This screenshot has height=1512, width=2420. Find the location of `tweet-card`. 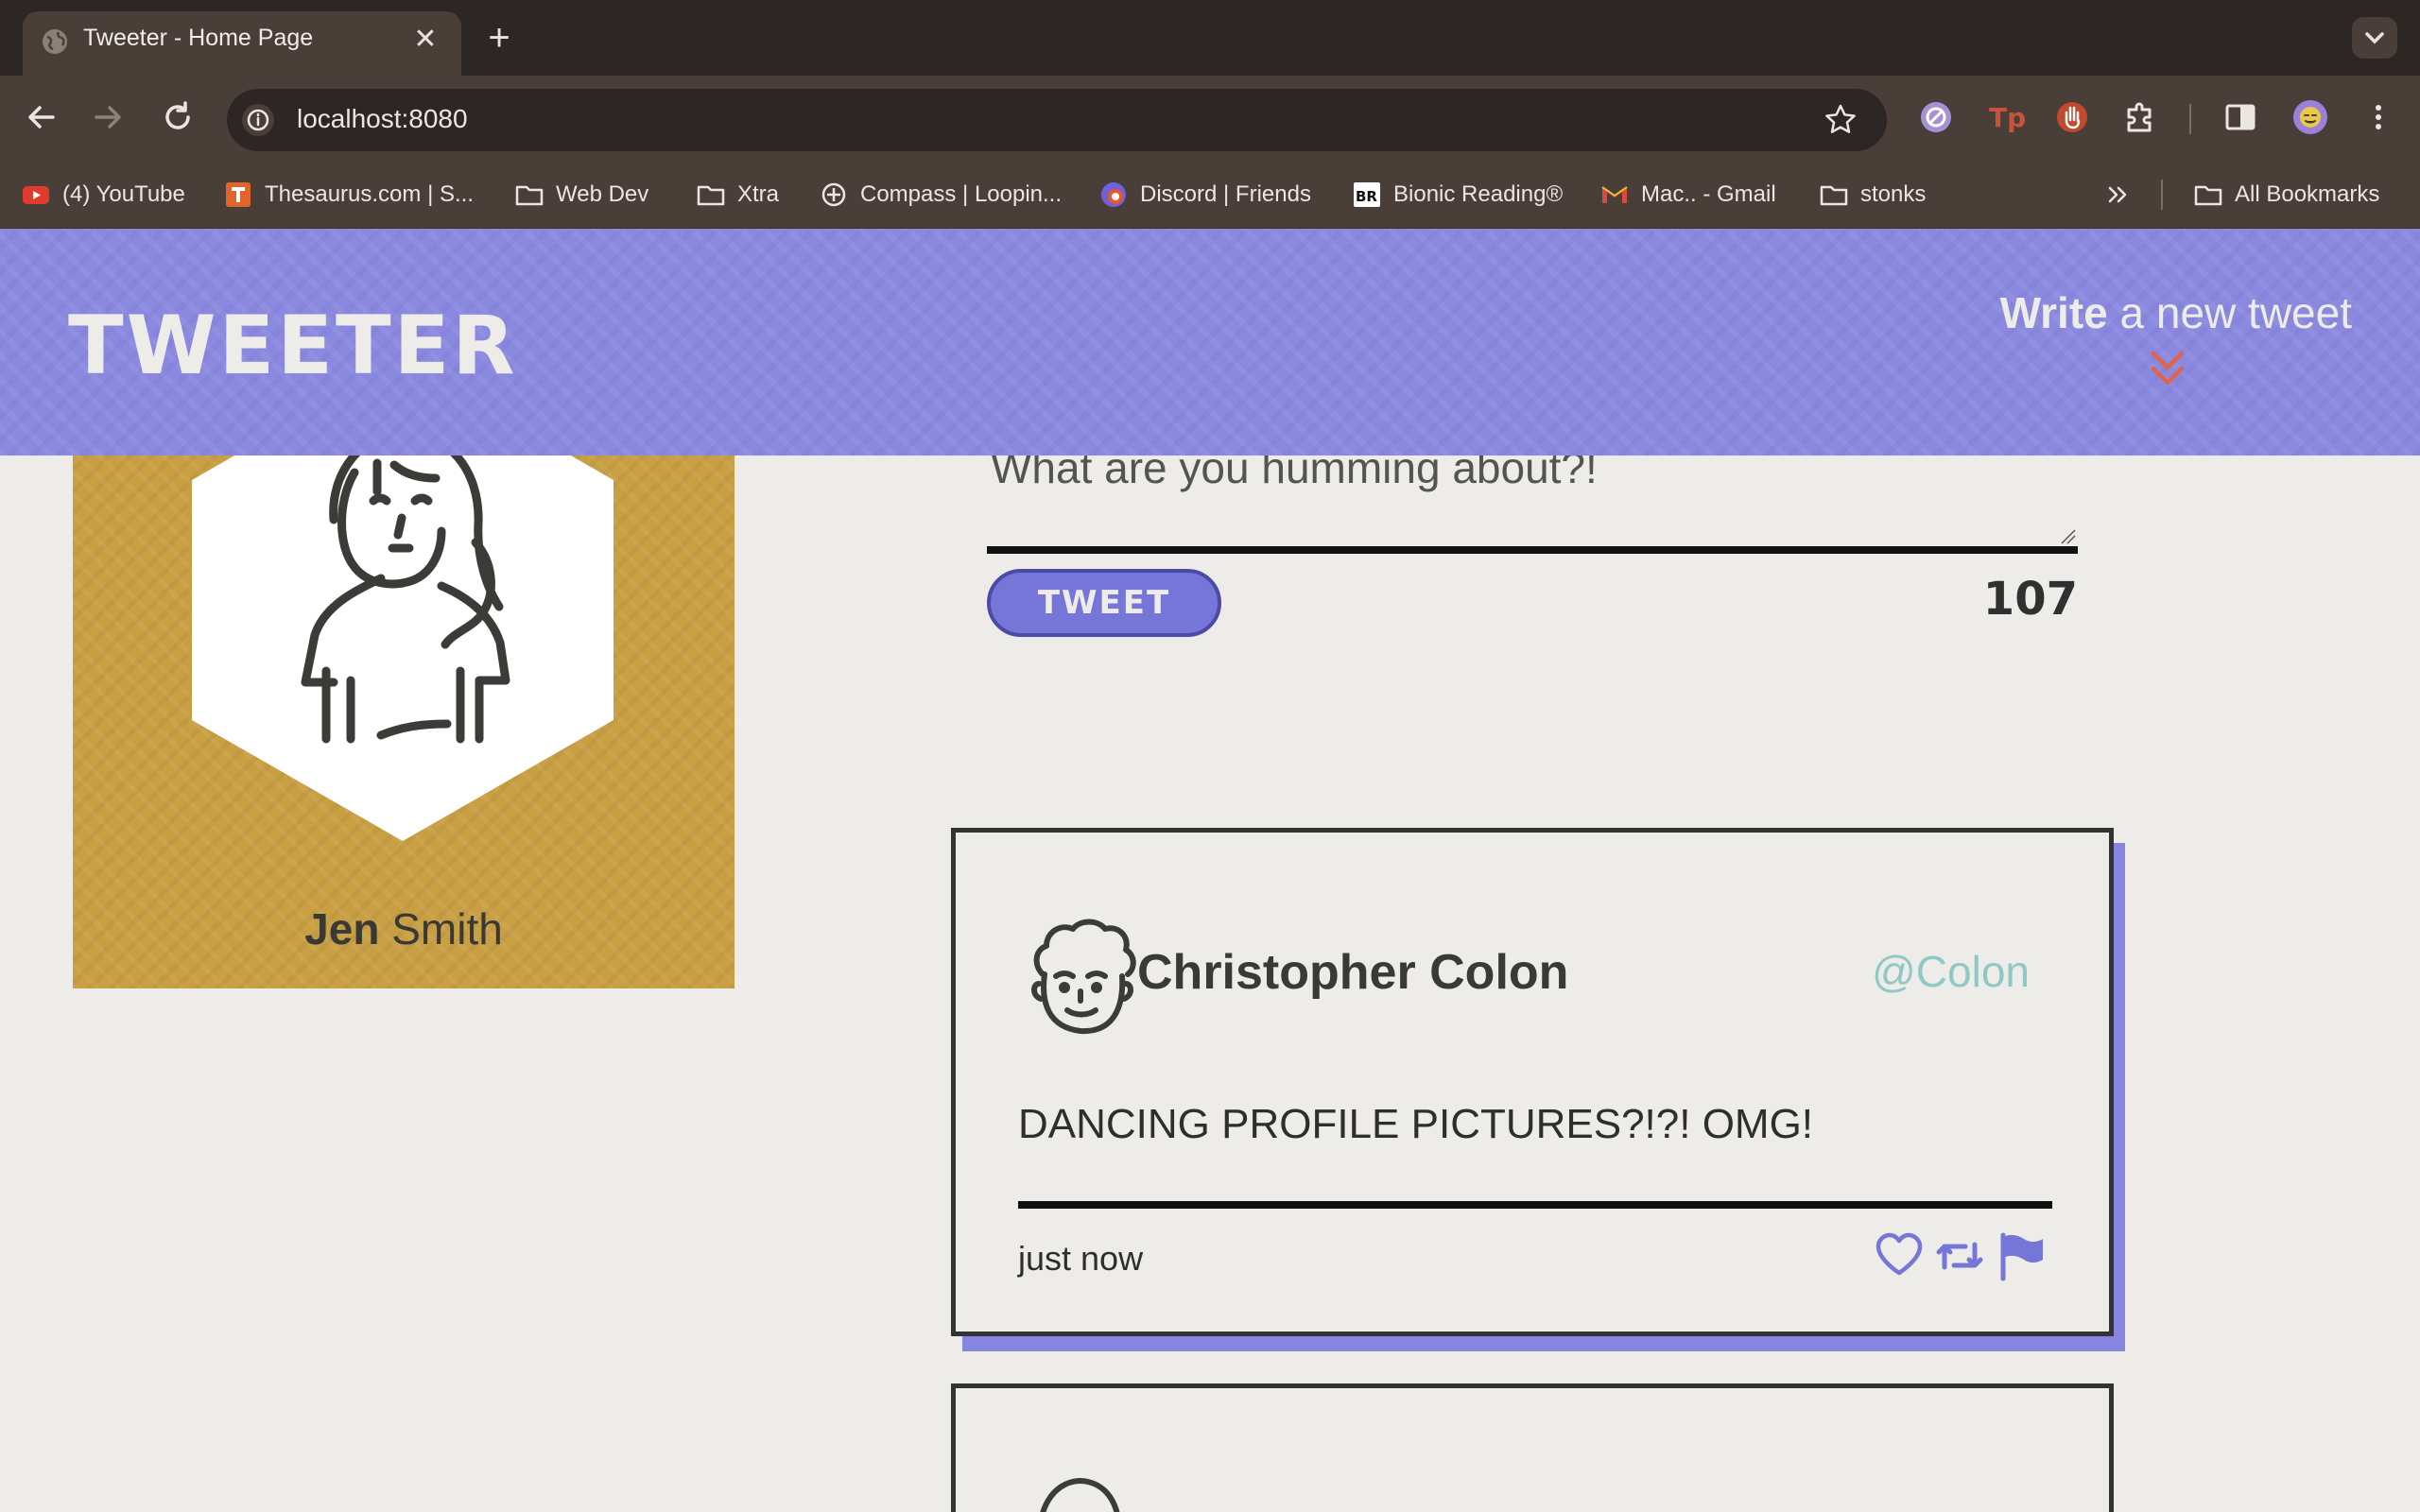

tweet-card is located at coordinates (1532, 1447).